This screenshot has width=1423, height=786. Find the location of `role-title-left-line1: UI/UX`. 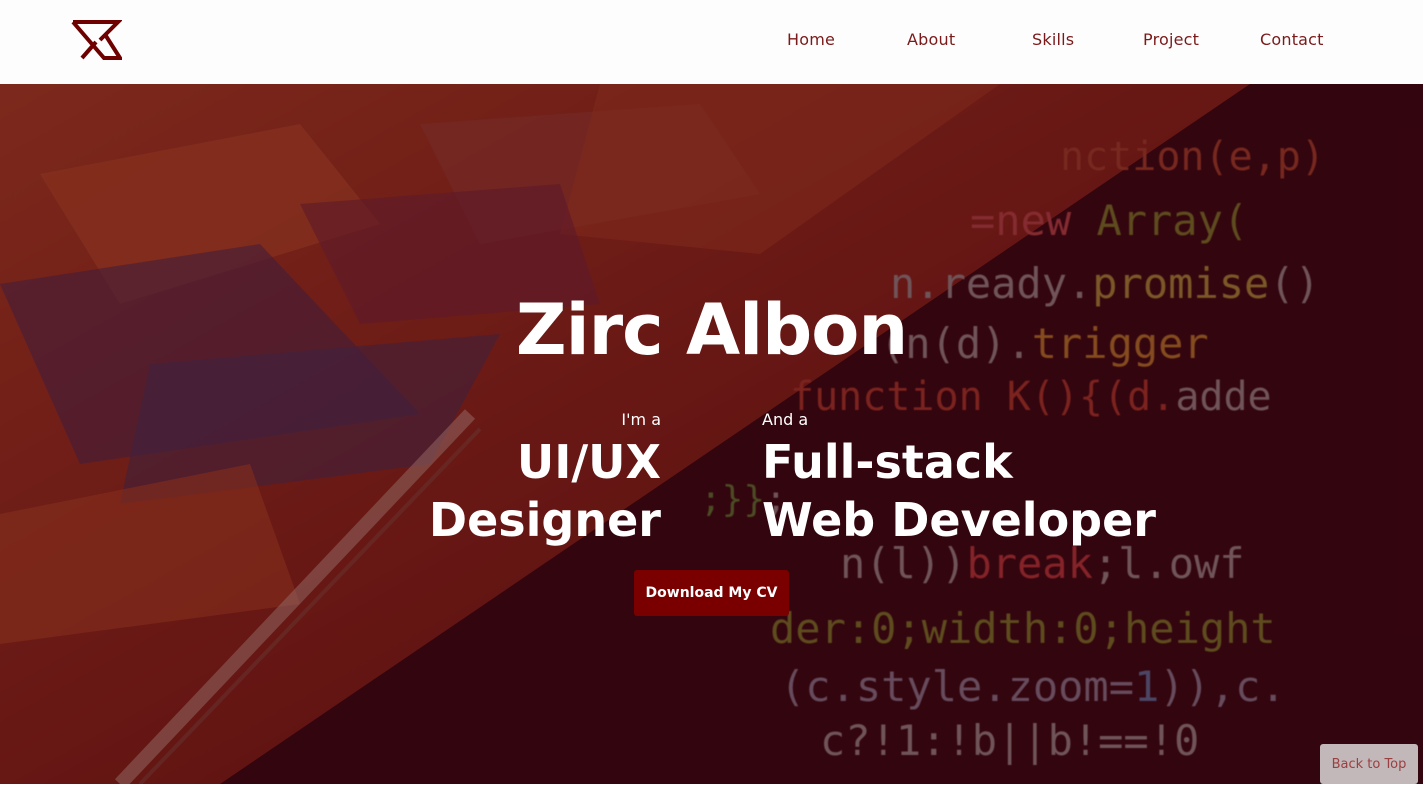

role-title-left-line1: UI/UX is located at coordinates (588, 462).